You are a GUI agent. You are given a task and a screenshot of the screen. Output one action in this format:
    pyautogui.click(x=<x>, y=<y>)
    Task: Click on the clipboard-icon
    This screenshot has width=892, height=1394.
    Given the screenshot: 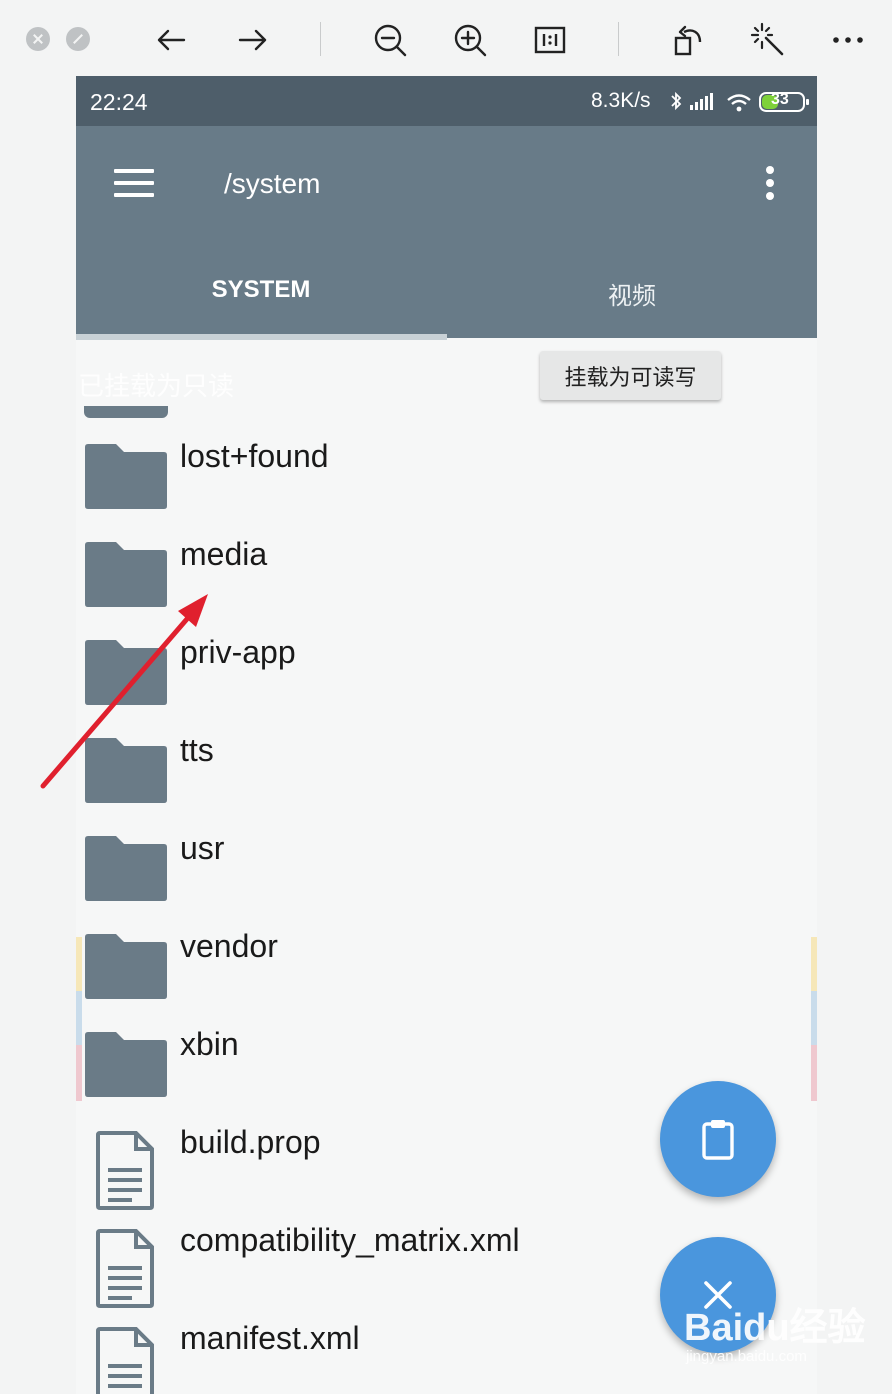 What is the action you would take?
    pyautogui.click(x=718, y=1140)
    